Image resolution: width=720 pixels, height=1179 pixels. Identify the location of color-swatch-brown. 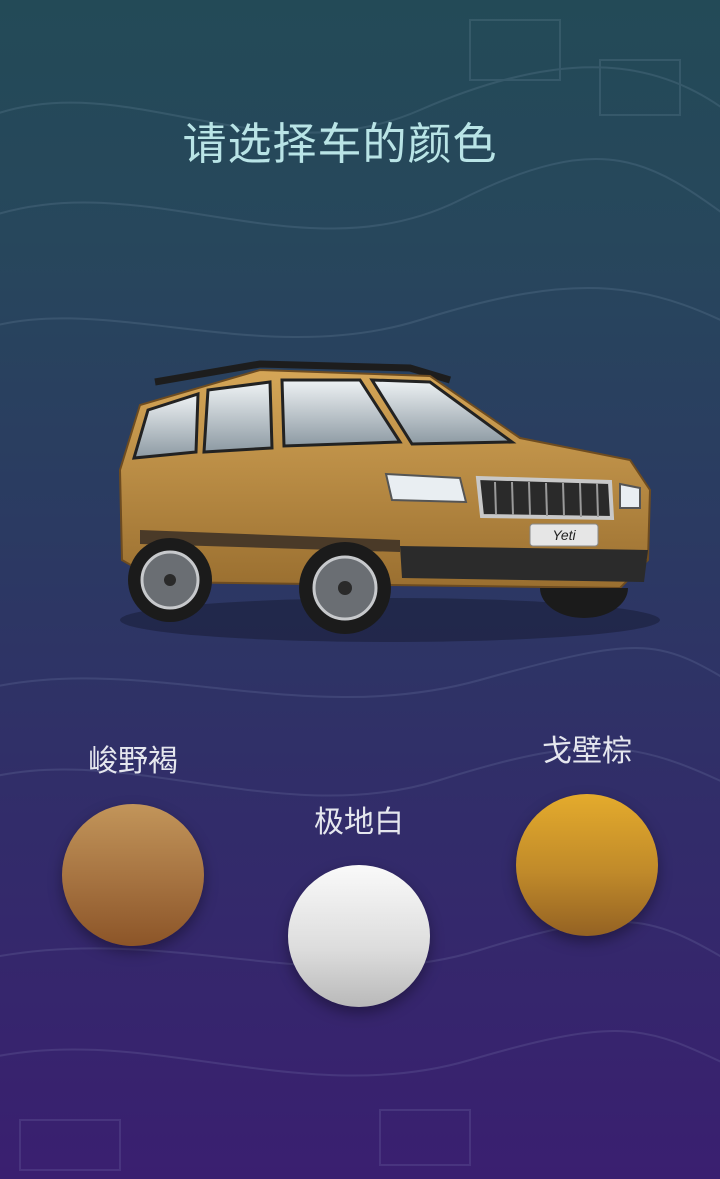
(133, 875).